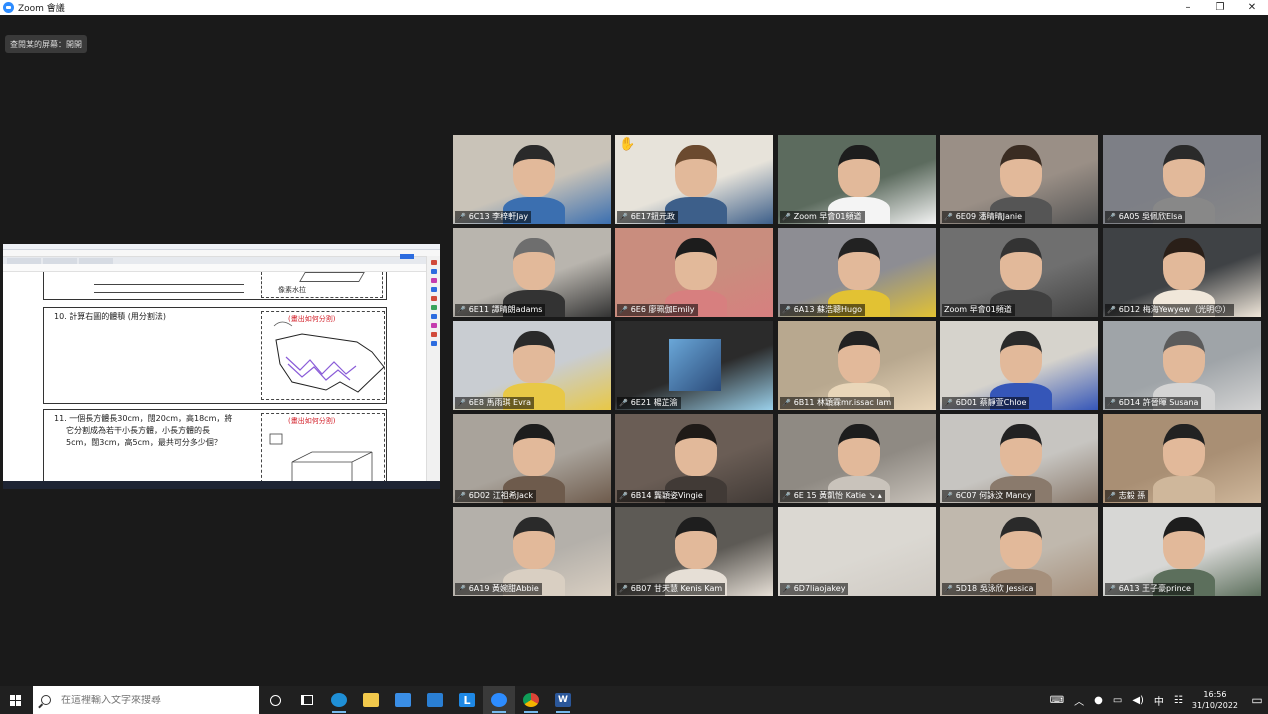  I want to click on participant-video-tile: 🎤 6E11 譚晴朗adams, so click(532, 272).